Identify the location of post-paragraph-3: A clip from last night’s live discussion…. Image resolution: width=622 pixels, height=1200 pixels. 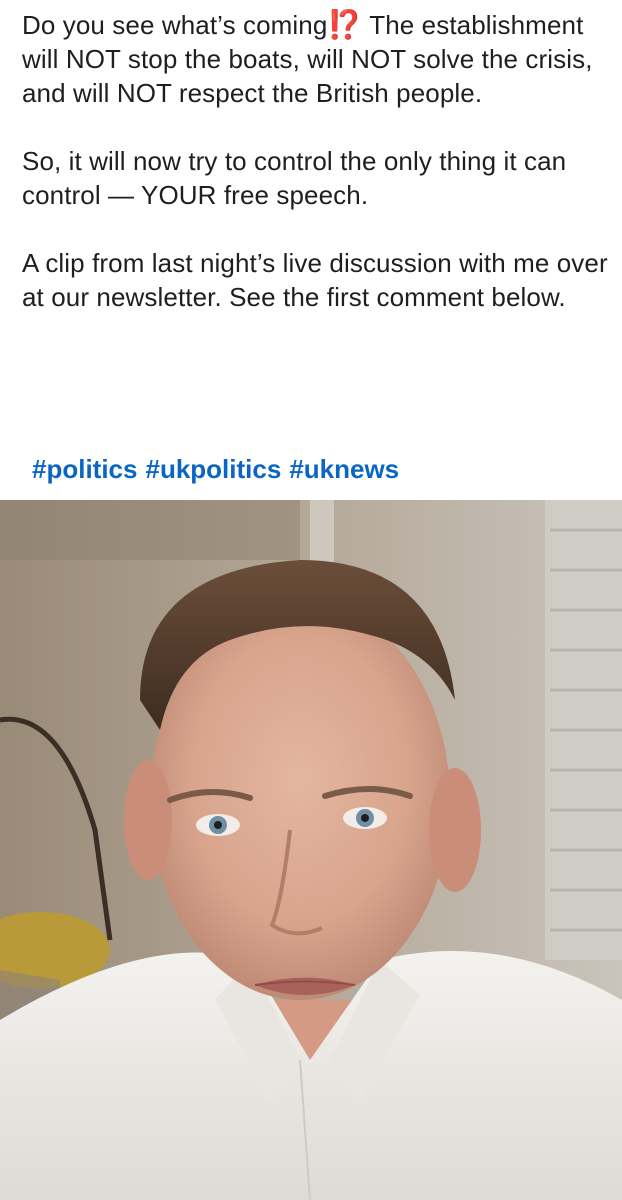
(315, 280).